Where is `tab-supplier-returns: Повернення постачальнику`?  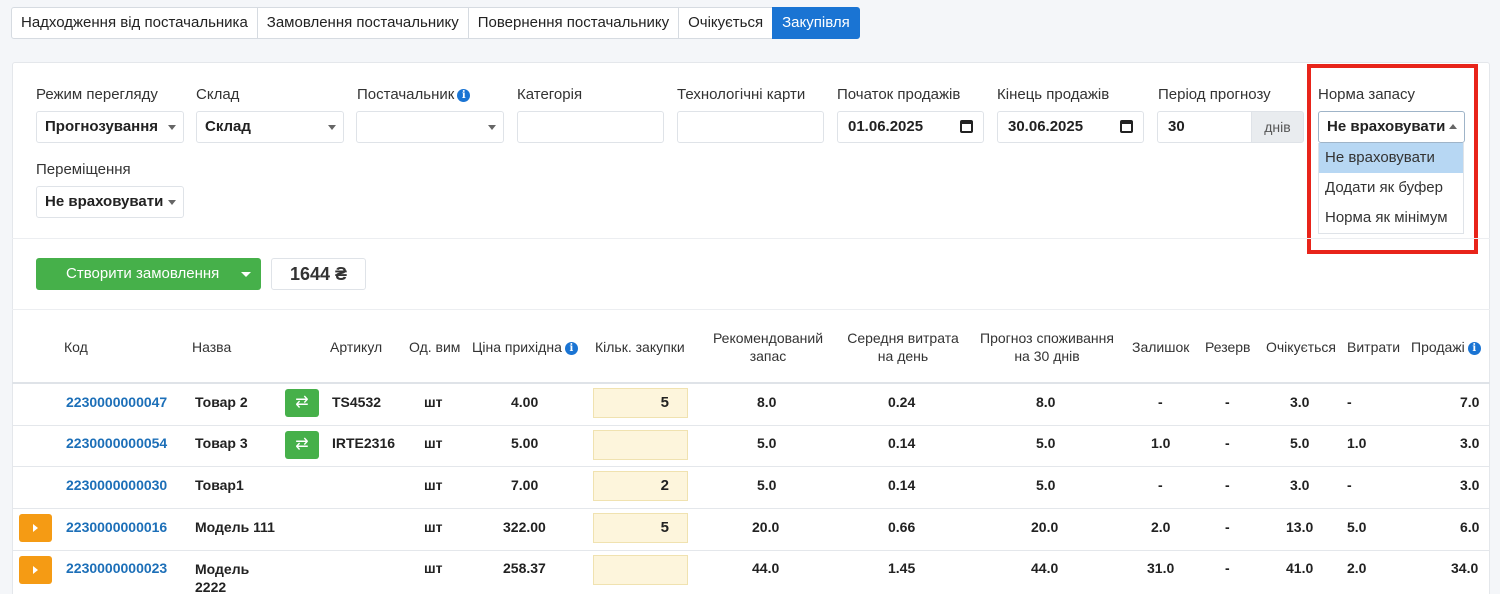 tab-supplier-returns: Повернення постачальнику is located at coordinates (573, 23).